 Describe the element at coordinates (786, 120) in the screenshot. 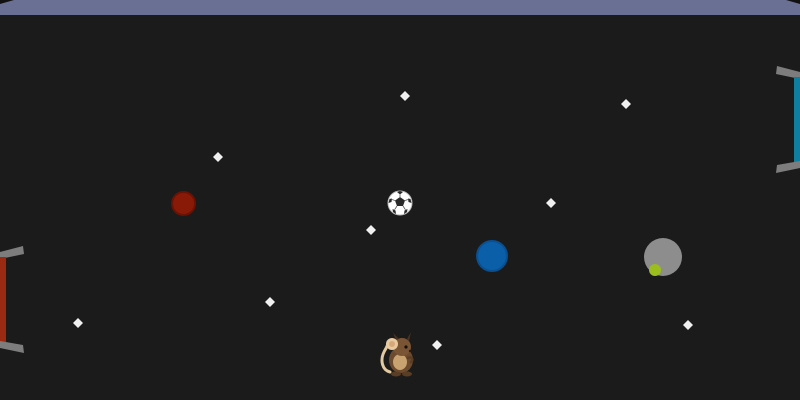

I see `right-goal` at that location.